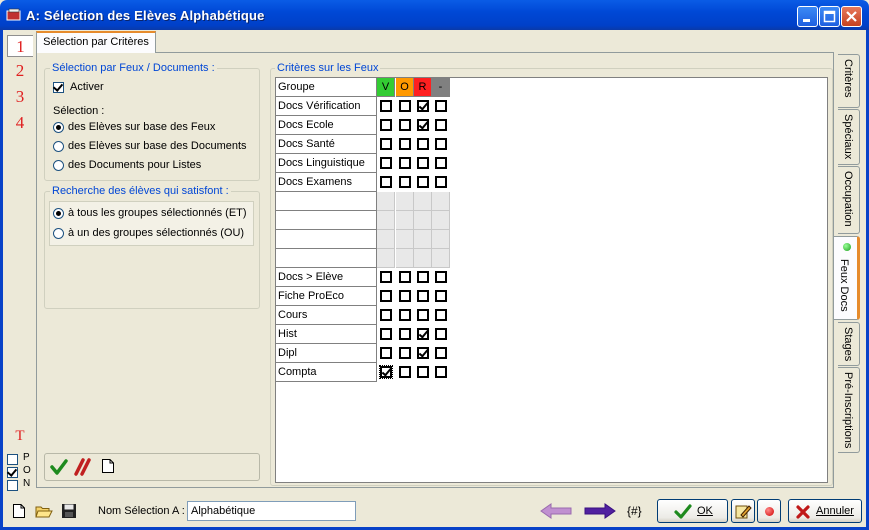 The image size is (869, 530). What do you see at coordinates (19, 511) in the screenshot?
I see `new-icon` at bounding box center [19, 511].